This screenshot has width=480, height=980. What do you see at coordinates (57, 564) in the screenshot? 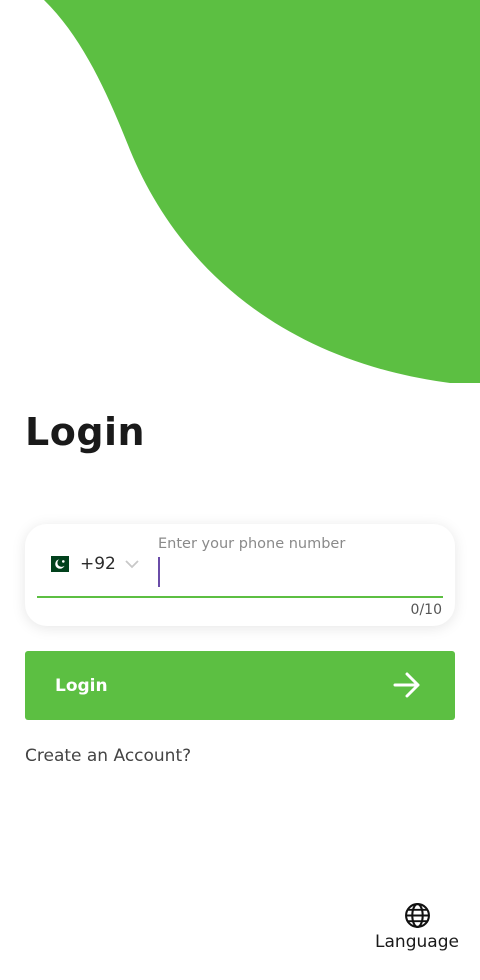
I see `pakistan-flag-icon` at bounding box center [57, 564].